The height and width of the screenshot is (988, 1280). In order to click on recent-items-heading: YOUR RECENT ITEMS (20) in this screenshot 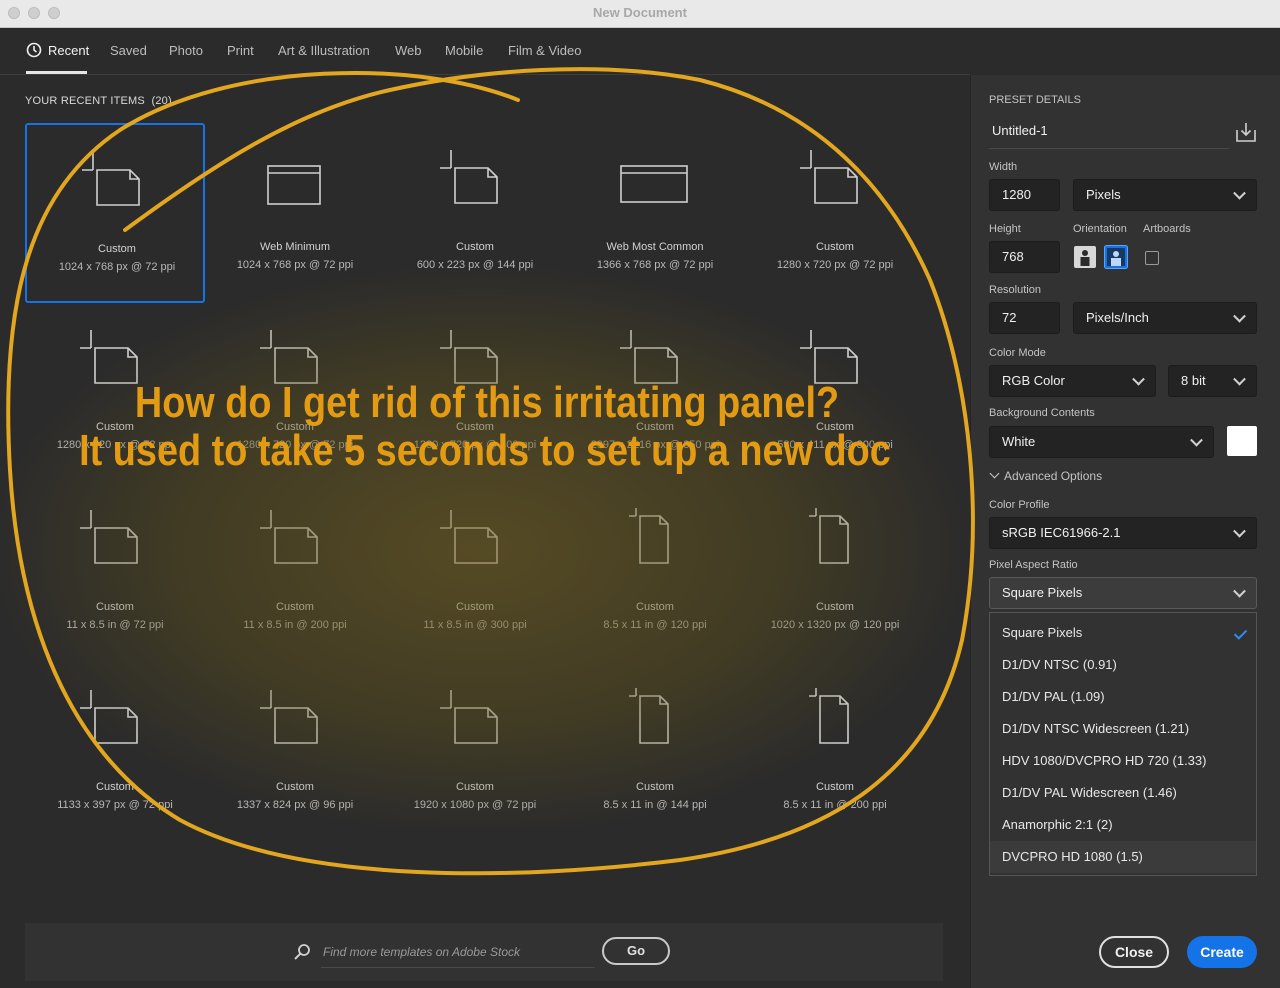, I will do `click(98, 101)`.